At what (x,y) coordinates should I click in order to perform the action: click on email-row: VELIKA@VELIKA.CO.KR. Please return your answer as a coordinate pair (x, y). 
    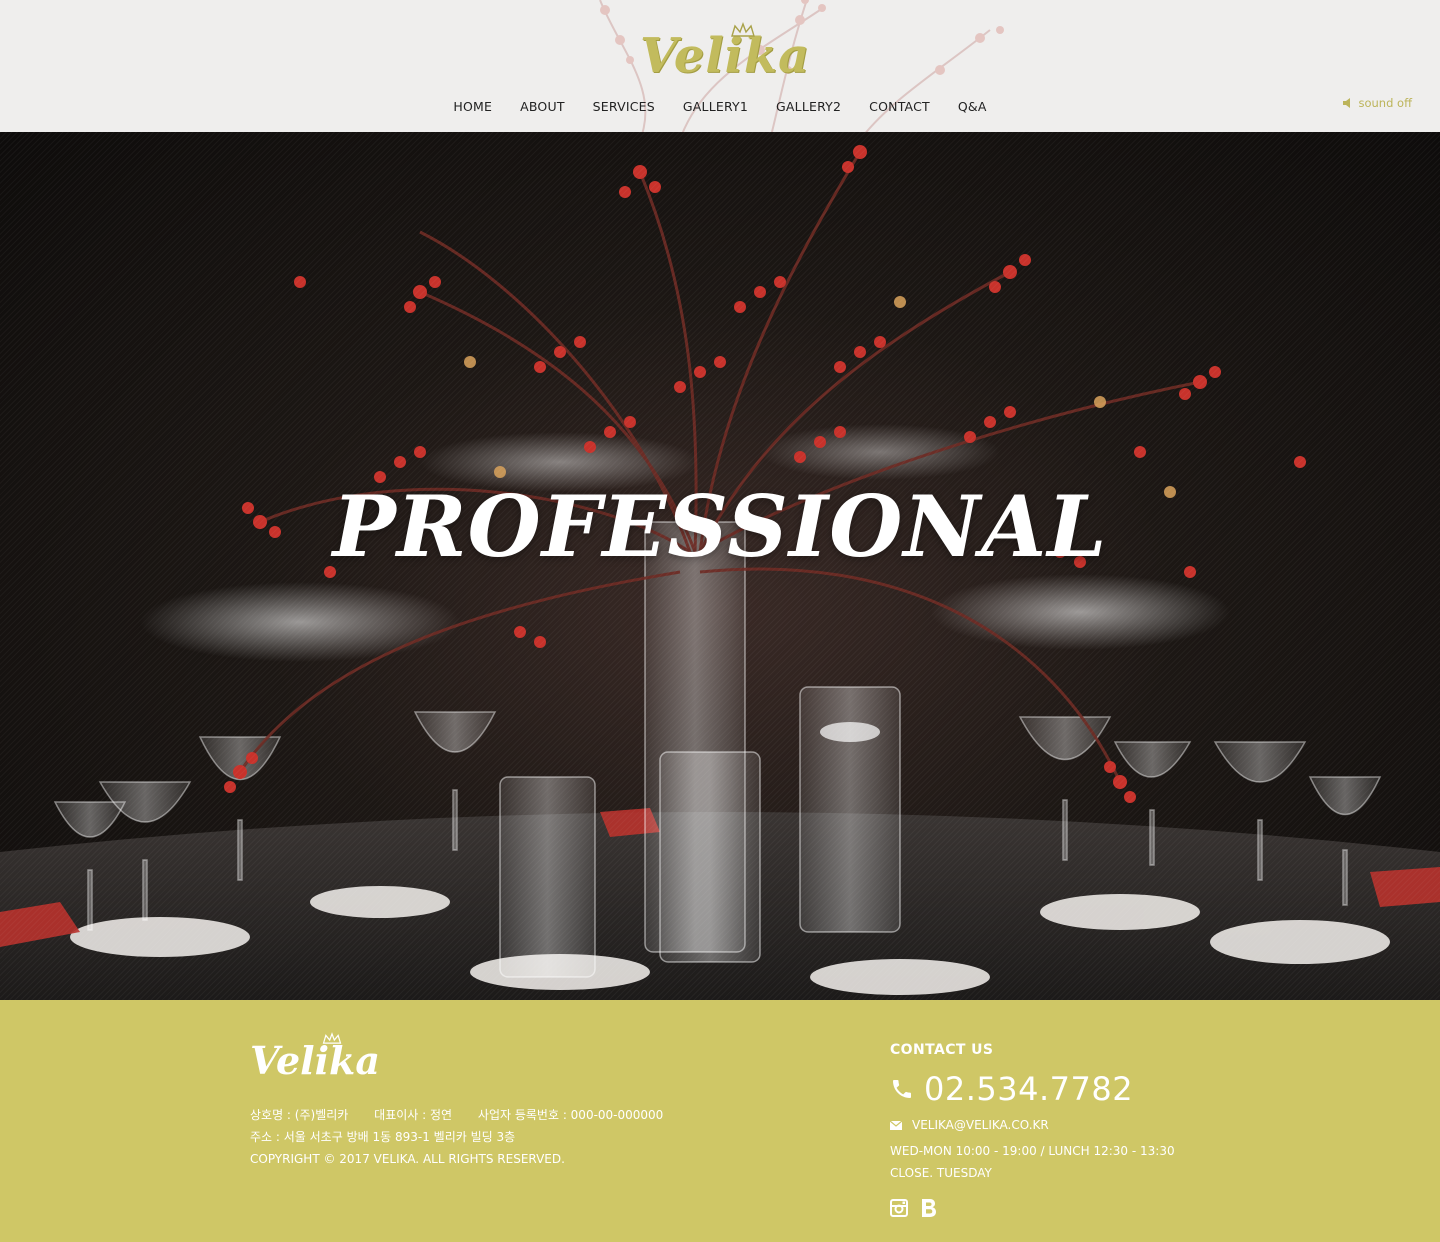
    Looking at the image, I should click on (1032, 1125).